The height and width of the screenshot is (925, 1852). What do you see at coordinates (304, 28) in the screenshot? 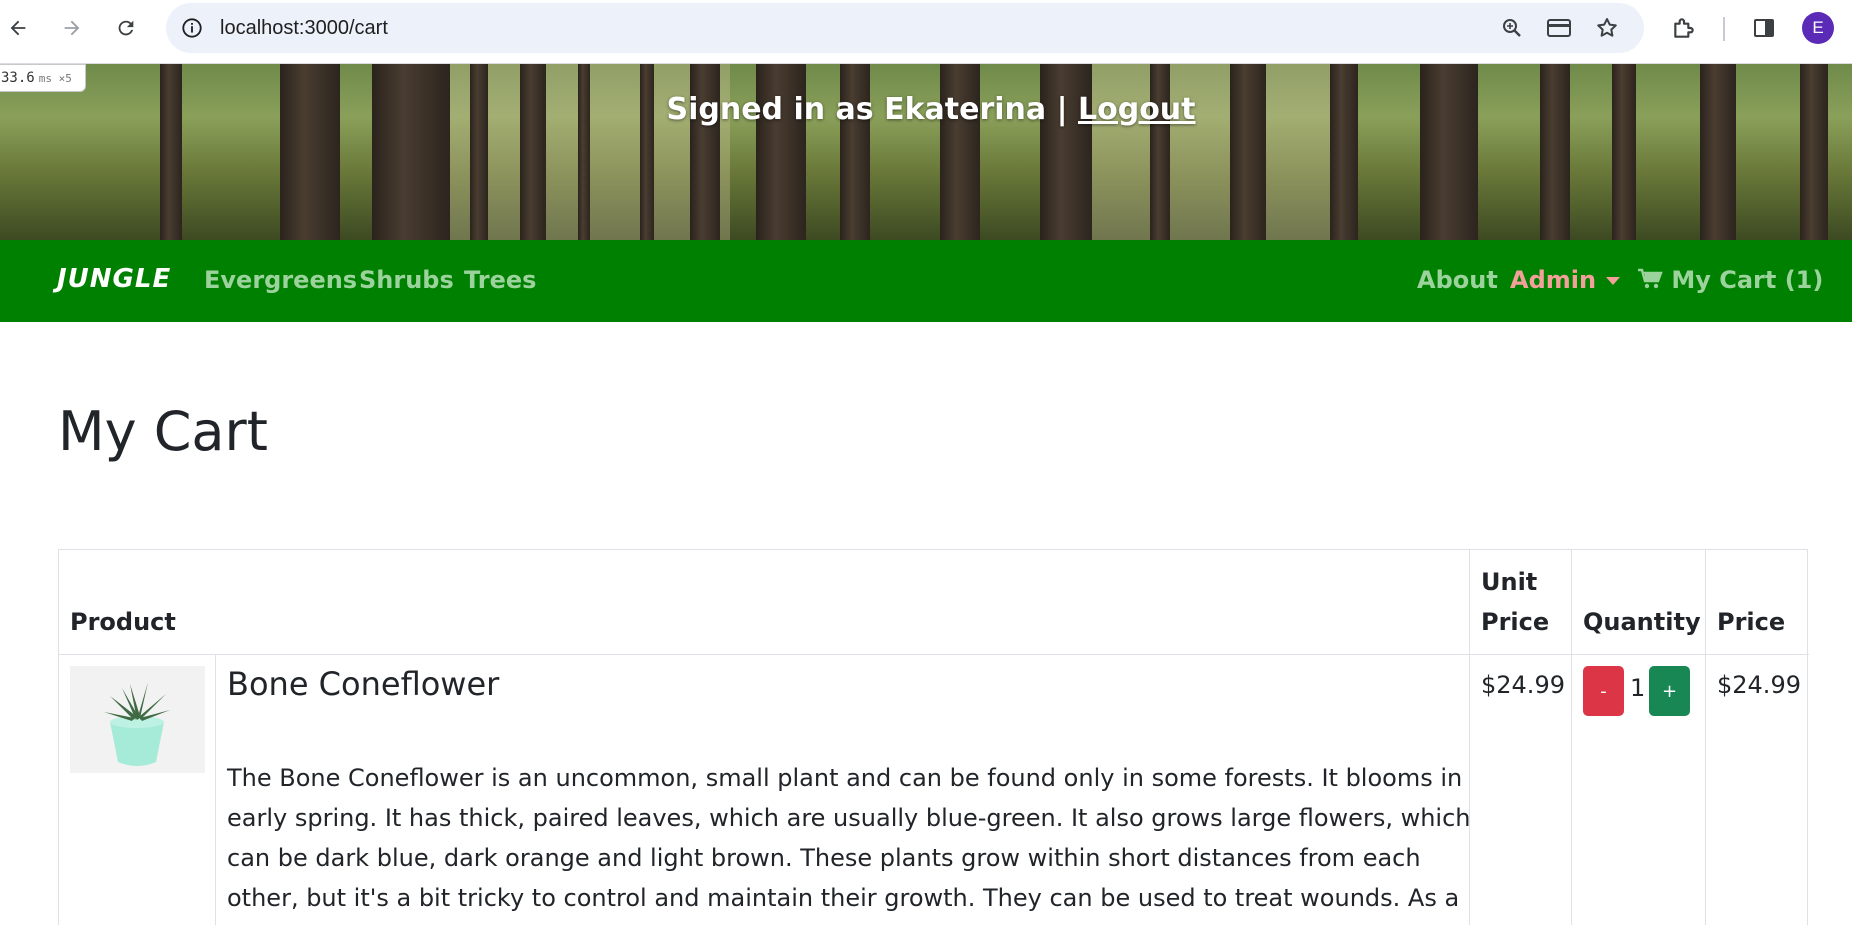
I see `url-text: localhost:3000/cart` at bounding box center [304, 28].